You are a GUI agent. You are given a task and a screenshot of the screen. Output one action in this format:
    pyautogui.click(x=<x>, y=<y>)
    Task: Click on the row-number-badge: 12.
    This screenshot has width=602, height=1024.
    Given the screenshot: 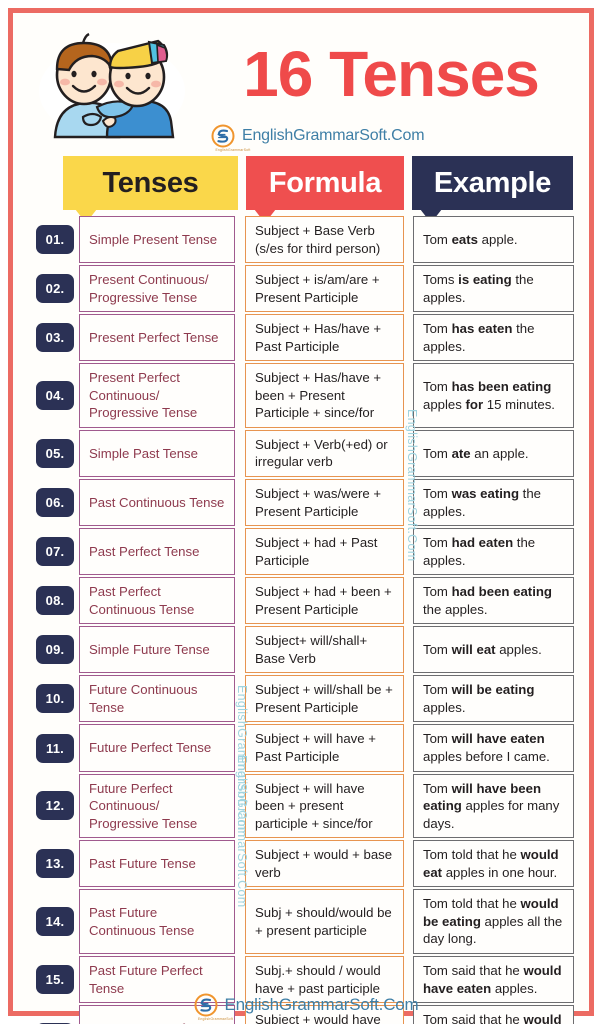 What is the action you would take?
    pyautogui.click(x=55, y=806)
    